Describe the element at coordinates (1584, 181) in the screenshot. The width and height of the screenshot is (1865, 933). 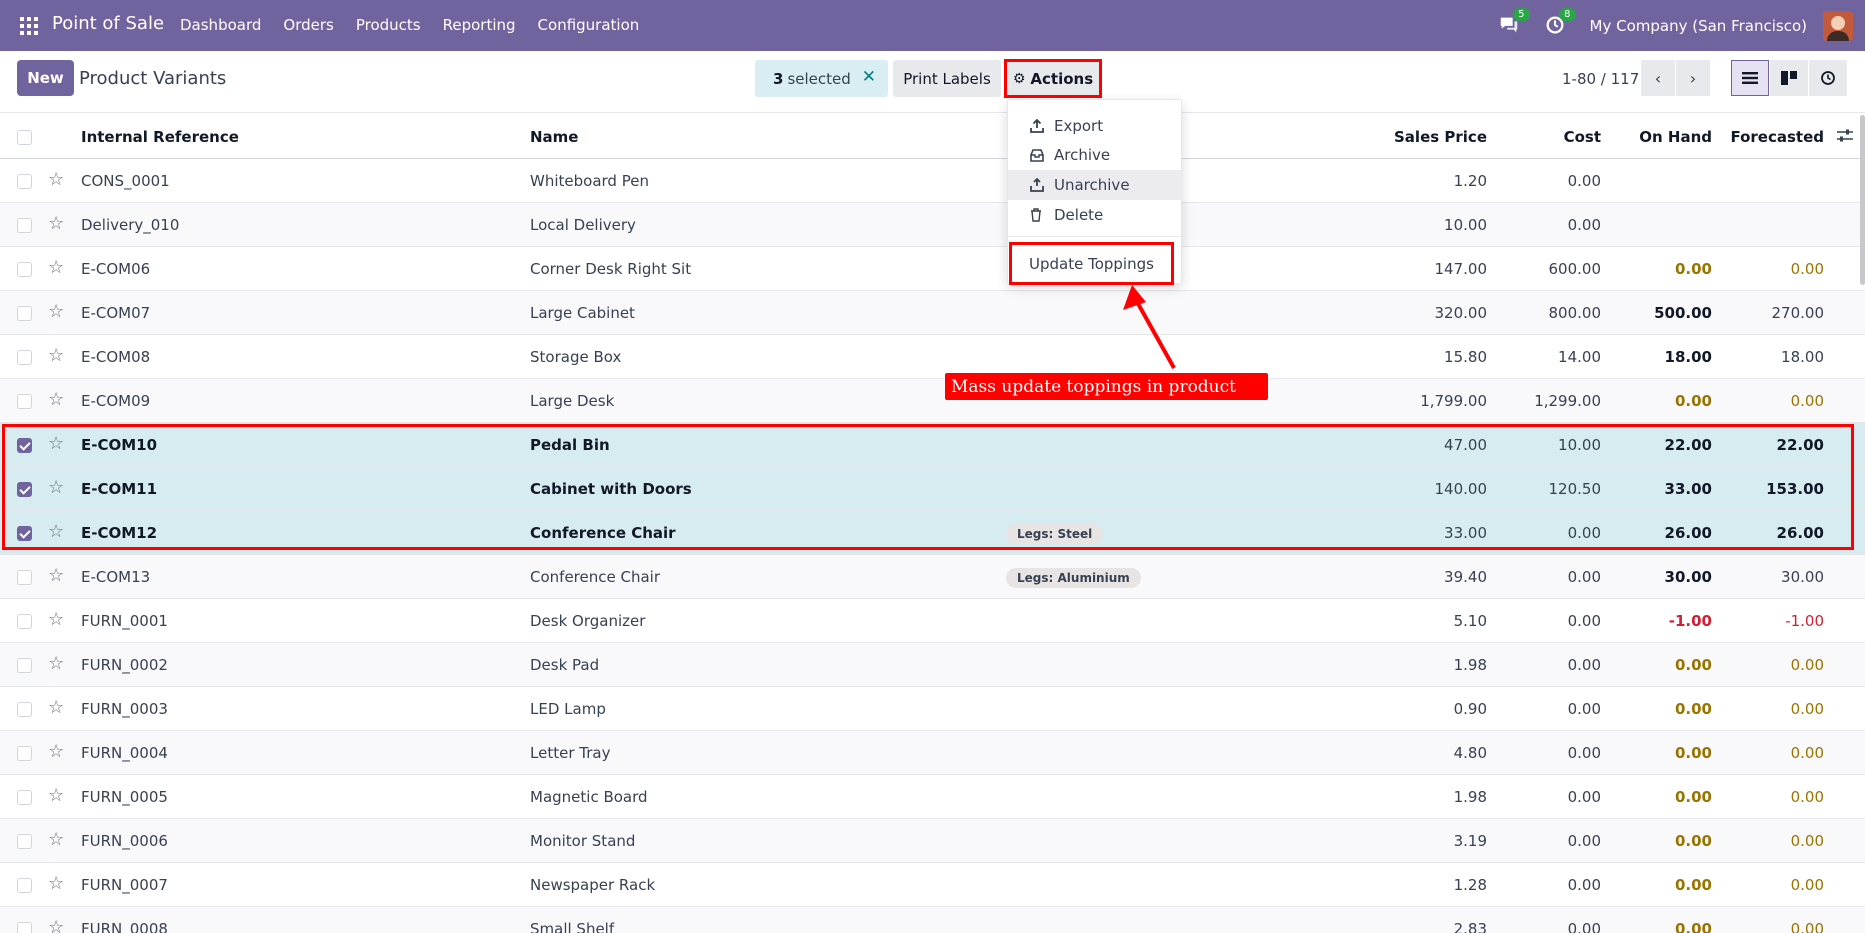
I see `cell-cost: 0.00` at that location.